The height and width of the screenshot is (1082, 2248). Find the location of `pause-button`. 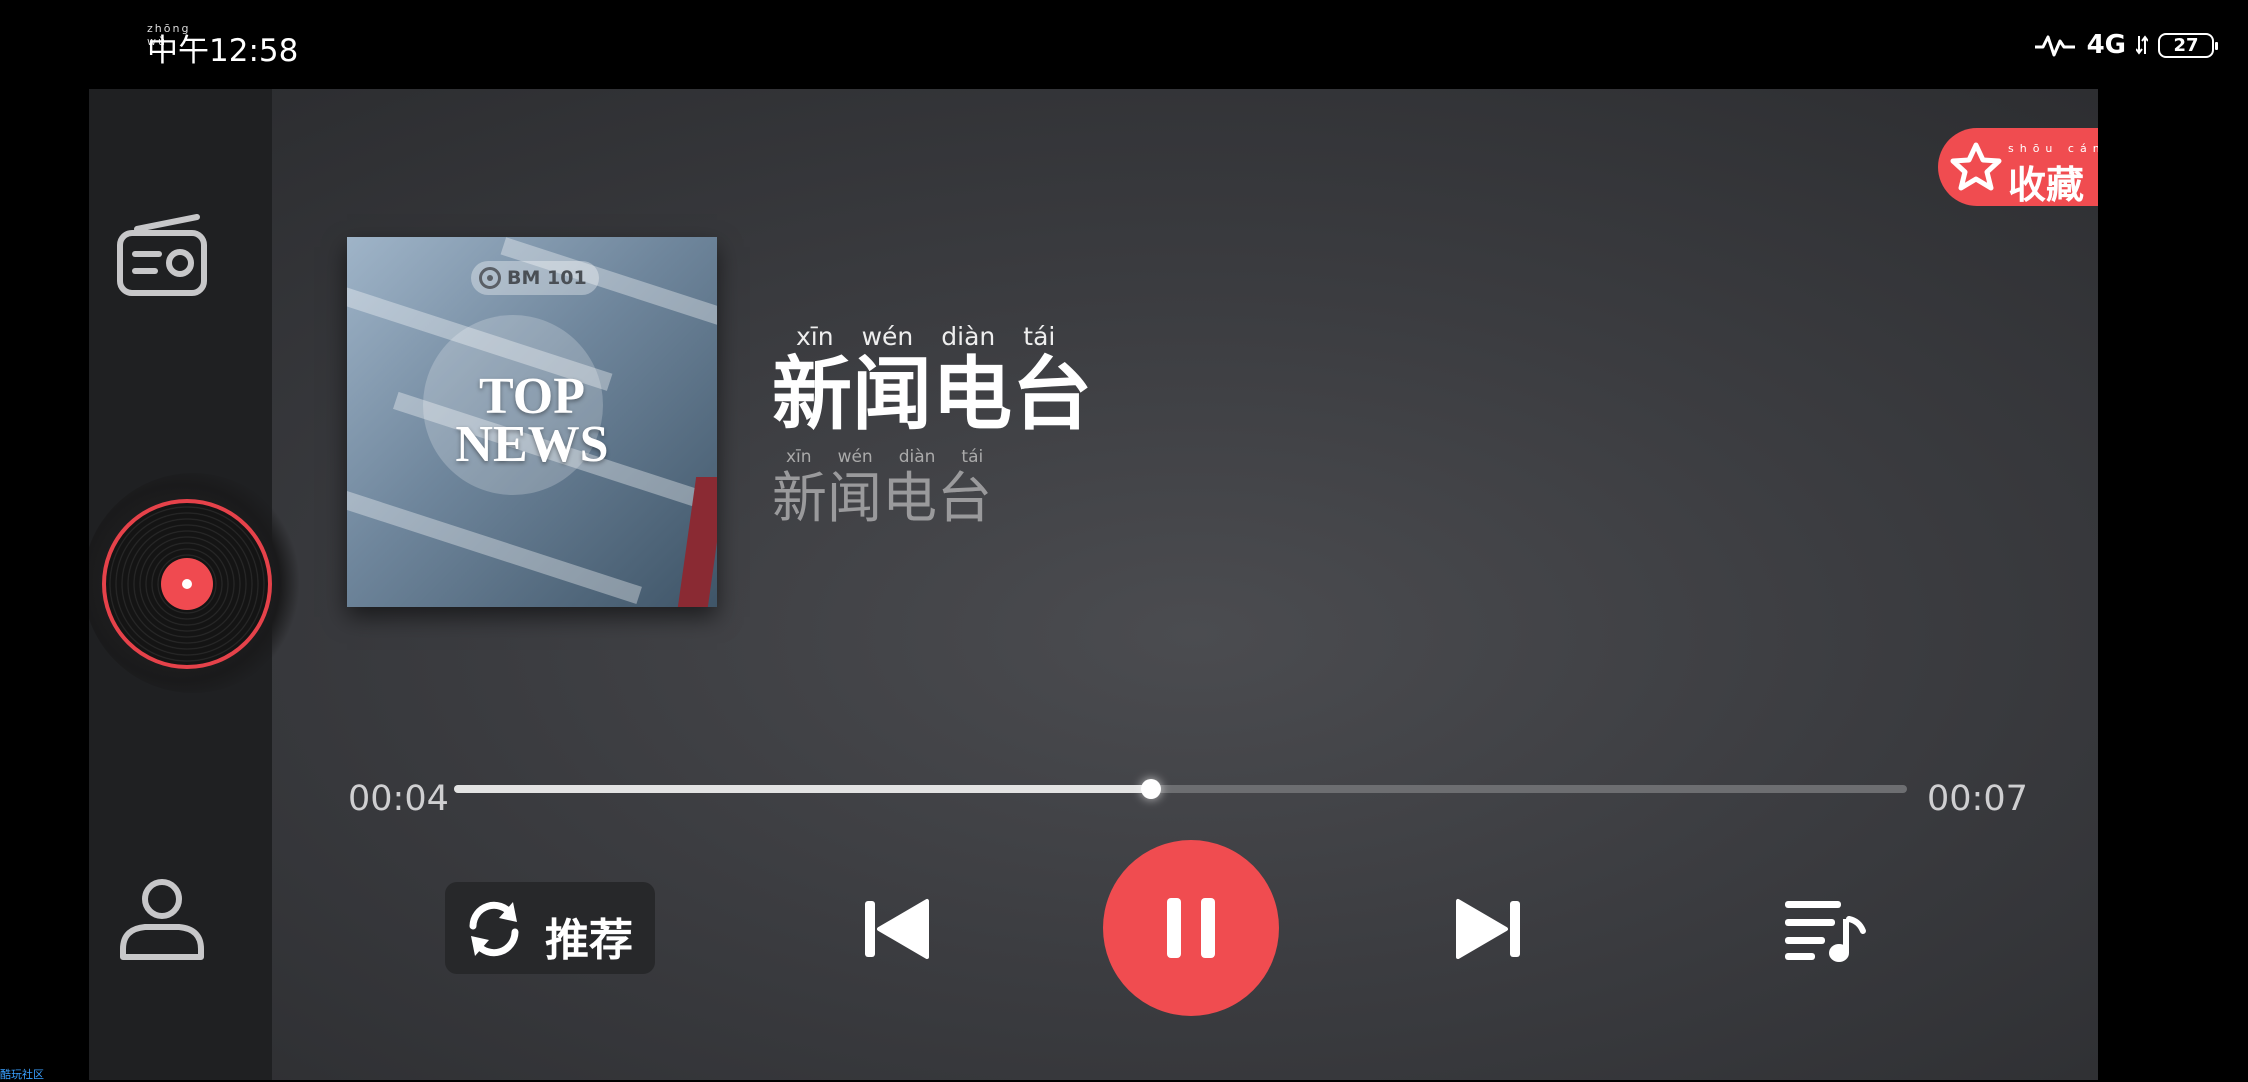

pause-button is located at coordinates (1191, 928).